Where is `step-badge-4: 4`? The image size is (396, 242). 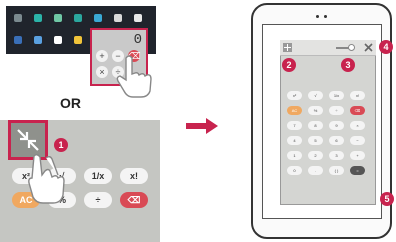
step-badge-4: 4 is located at coordinates (386, 47).